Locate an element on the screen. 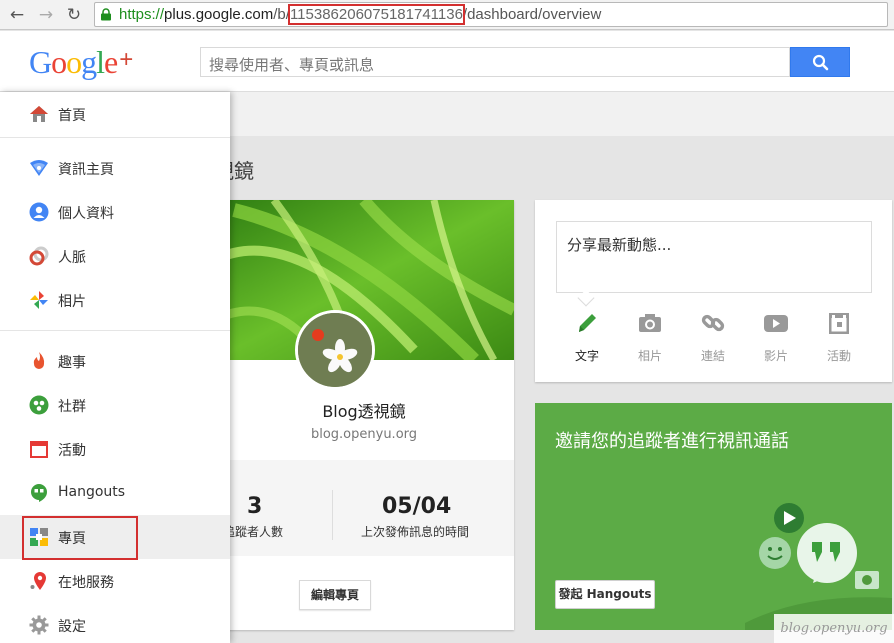  drawer-item-photos: 相片 is located at coordinates (115, 300).